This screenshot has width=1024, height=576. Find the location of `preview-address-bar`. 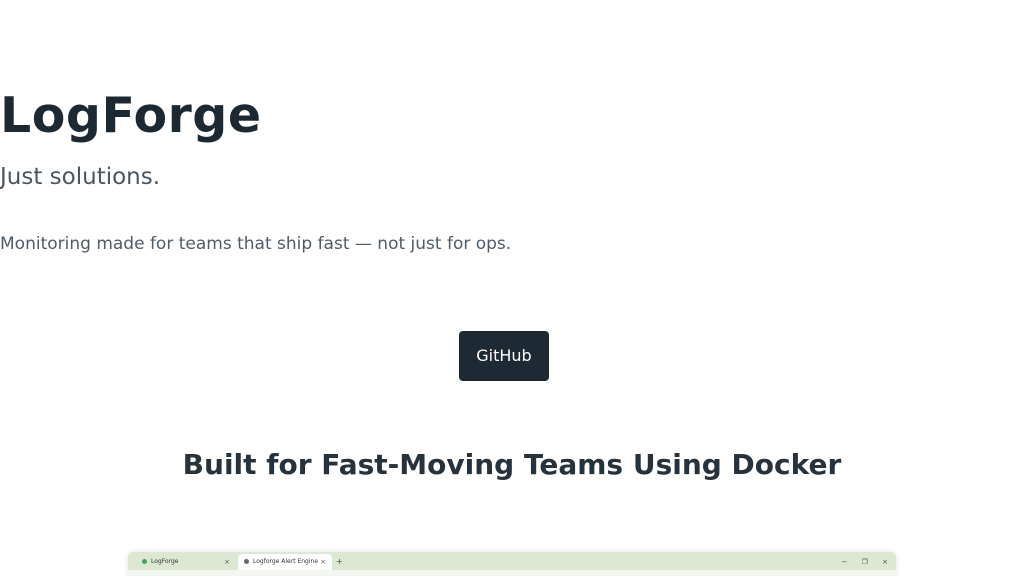

preview-address-bar is located at coordinates (512, 573).